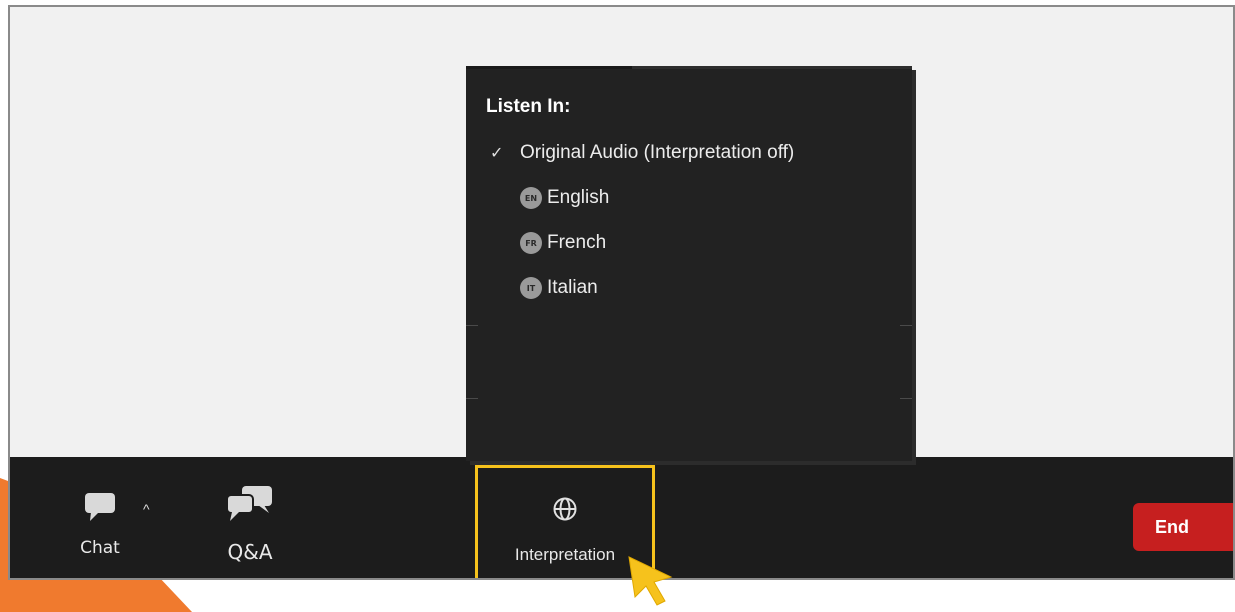 This screenshot has height=612, width=1235. I want to click on pointer-arrow-icon, so click(650, 581).